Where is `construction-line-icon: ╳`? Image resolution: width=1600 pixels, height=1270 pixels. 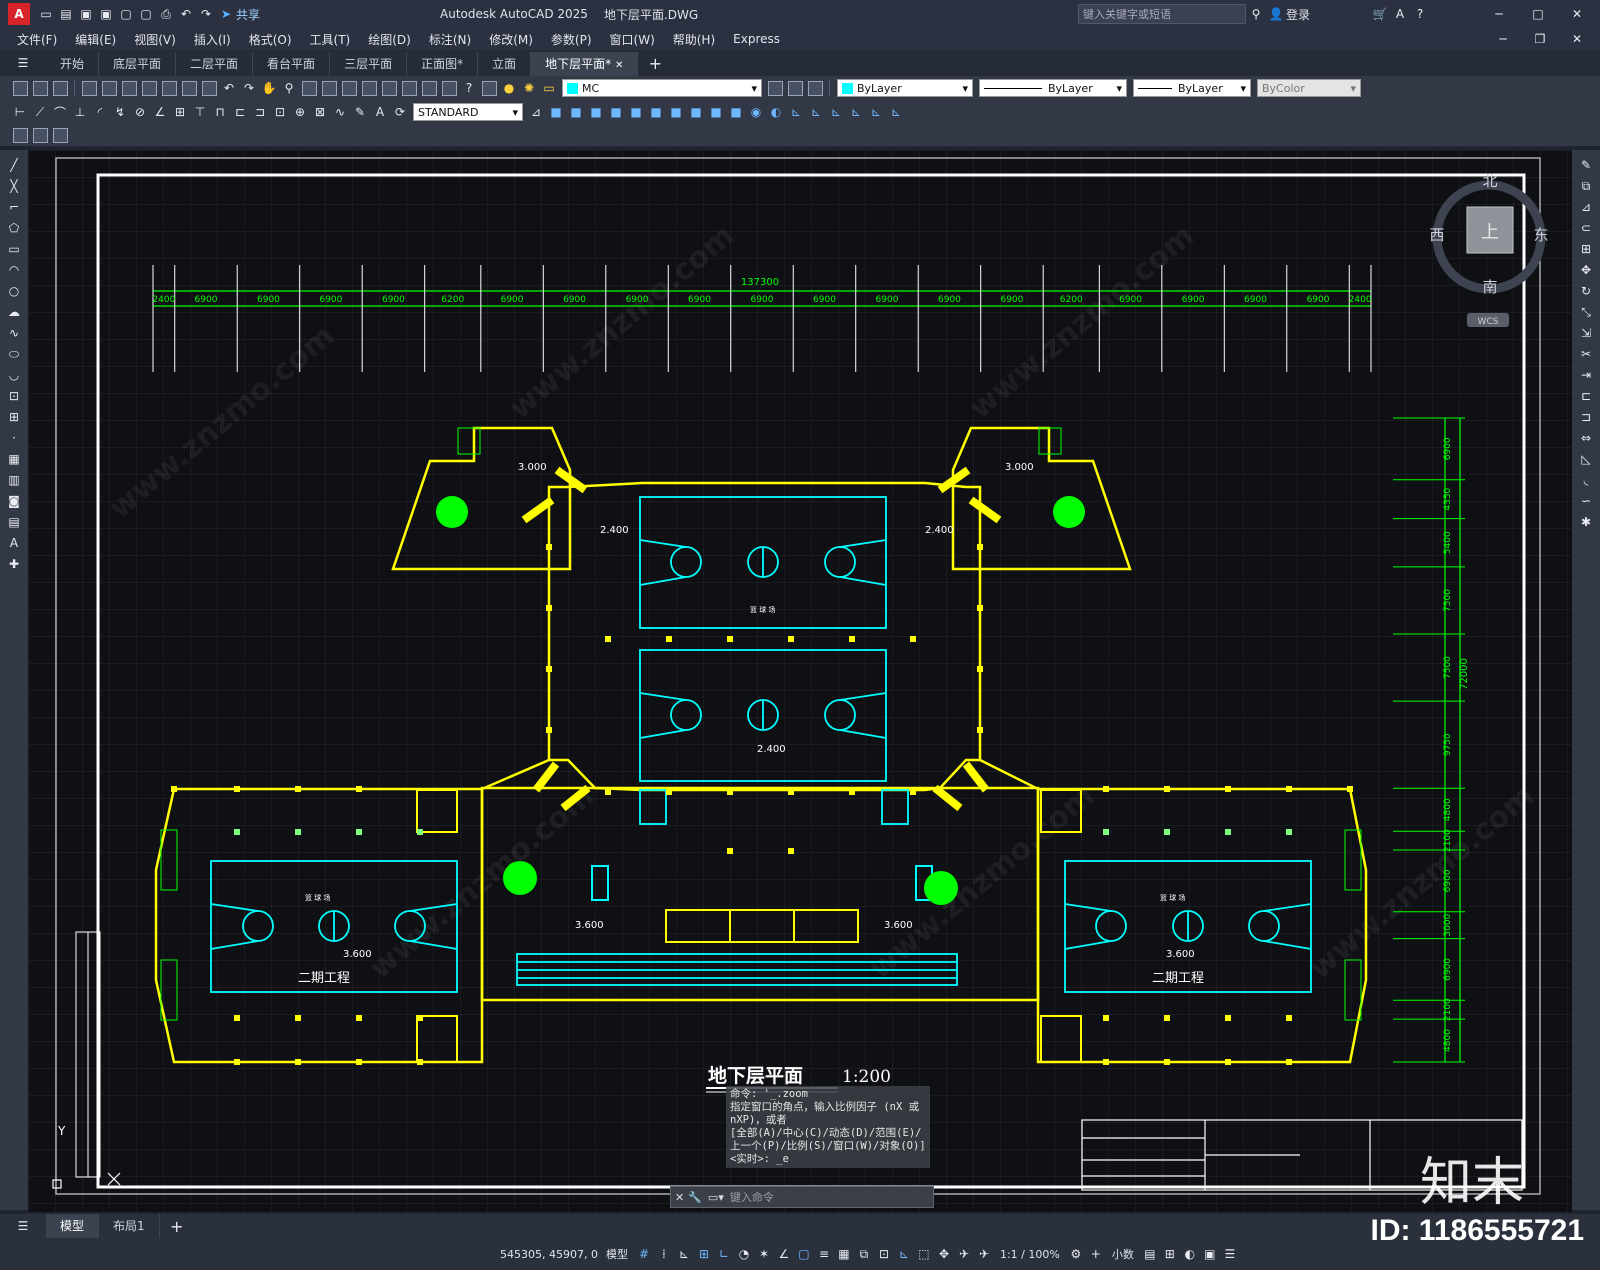
construction-line-icon: ╳ is located at coordinates (14, 186).